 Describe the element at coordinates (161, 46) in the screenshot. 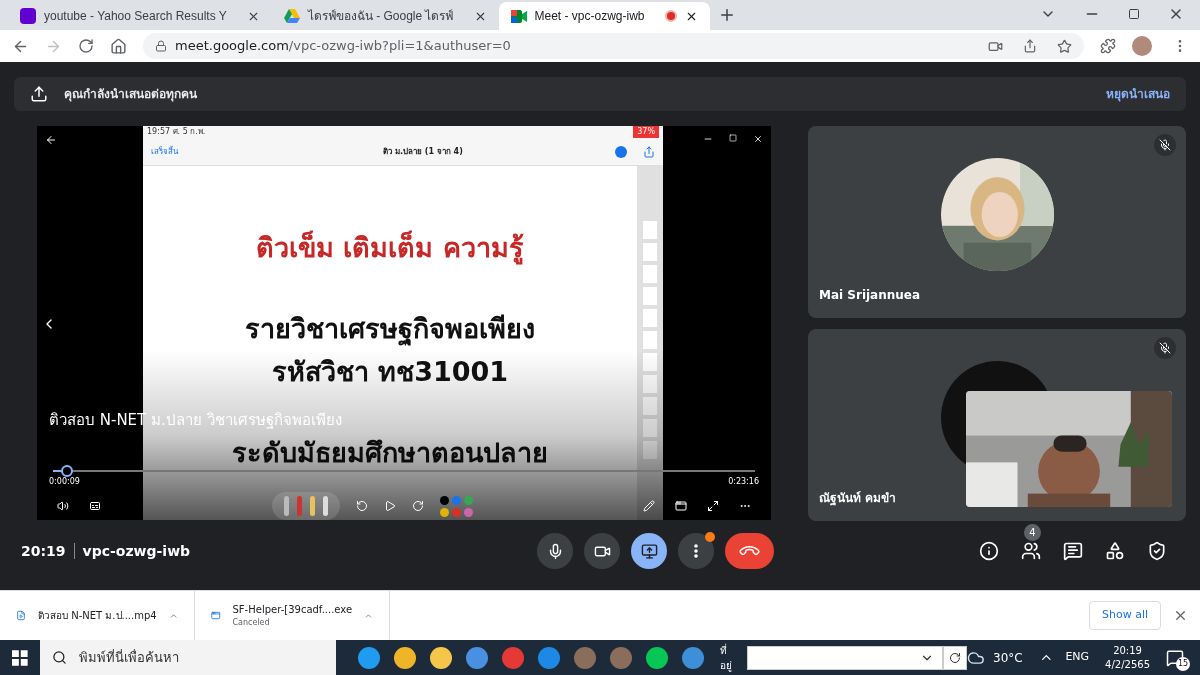

I see `lock-icon` at that location.